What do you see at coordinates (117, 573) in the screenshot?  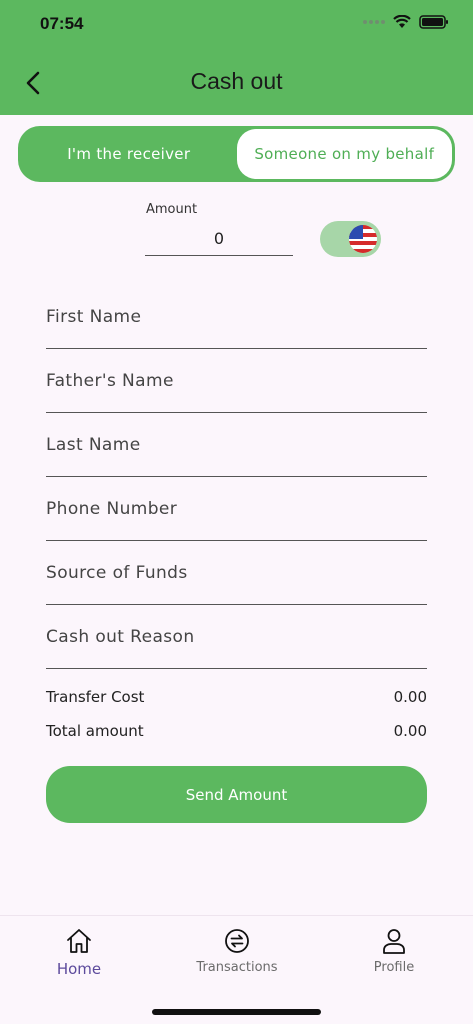 I see `source-of-funds-label: Source of Funds` at bounding box center [117, 573].